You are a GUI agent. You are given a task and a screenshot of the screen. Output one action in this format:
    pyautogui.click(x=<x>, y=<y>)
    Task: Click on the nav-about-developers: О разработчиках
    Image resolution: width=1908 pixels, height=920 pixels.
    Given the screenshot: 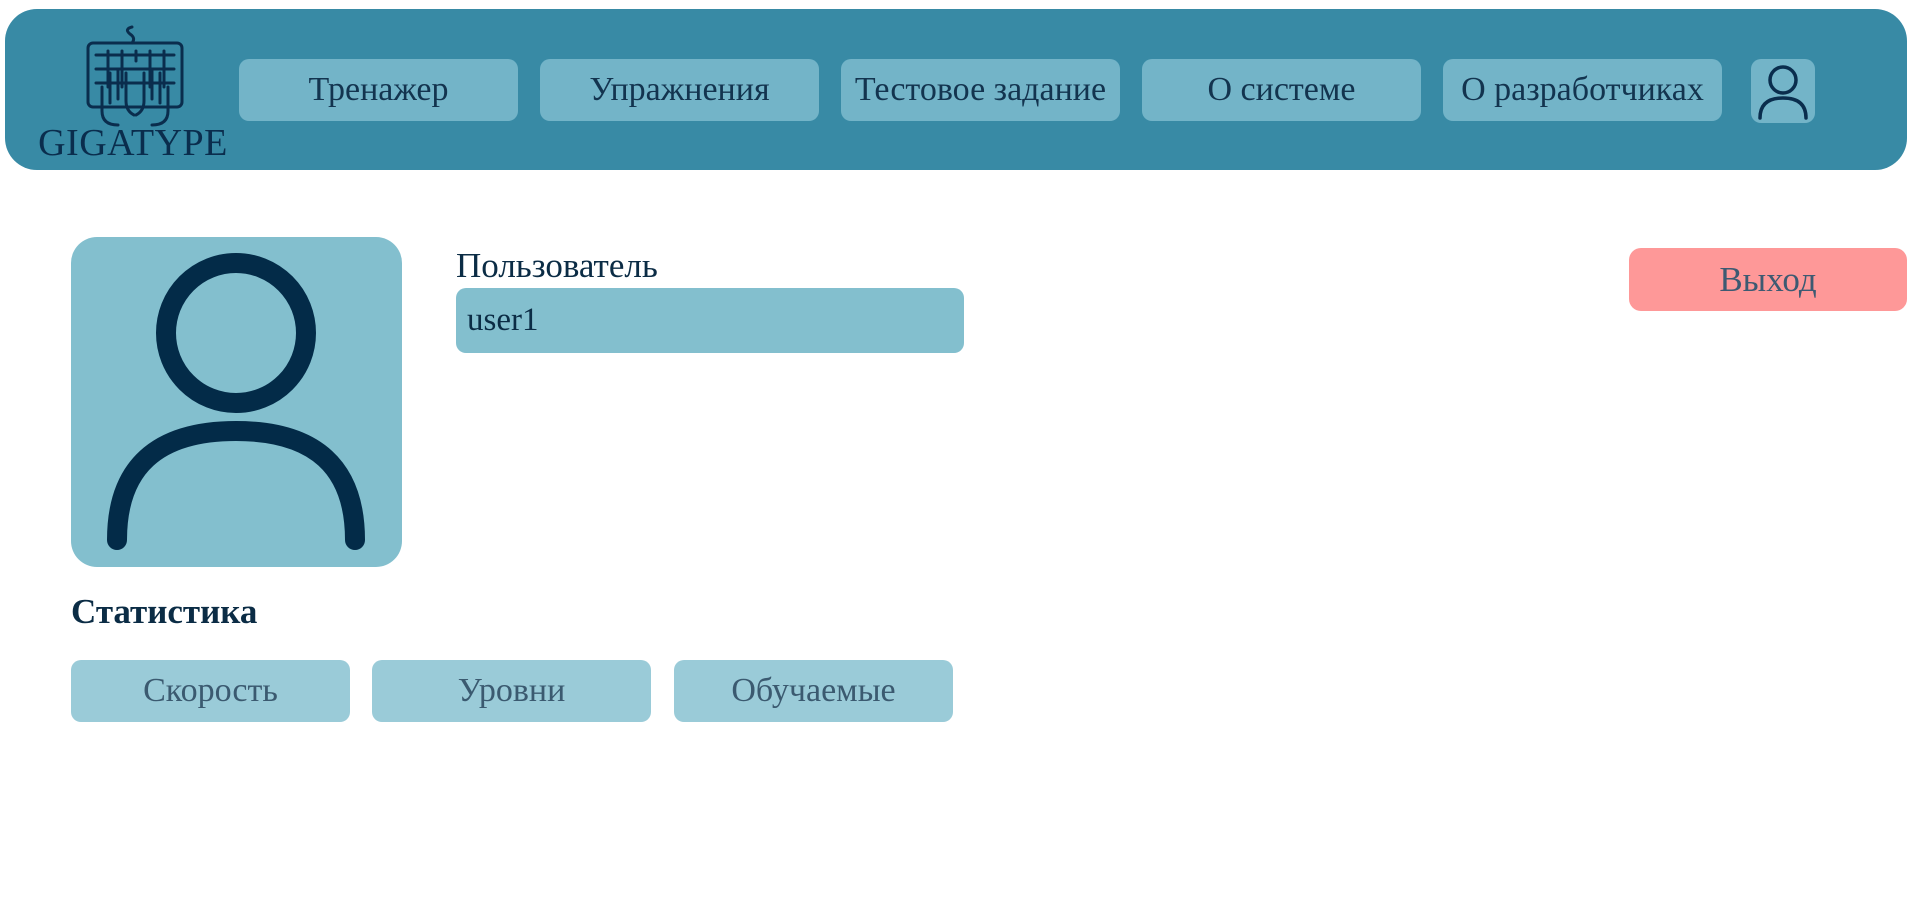 What is the action you would take?
    pyautogui.click(x=1582, y=90)
    